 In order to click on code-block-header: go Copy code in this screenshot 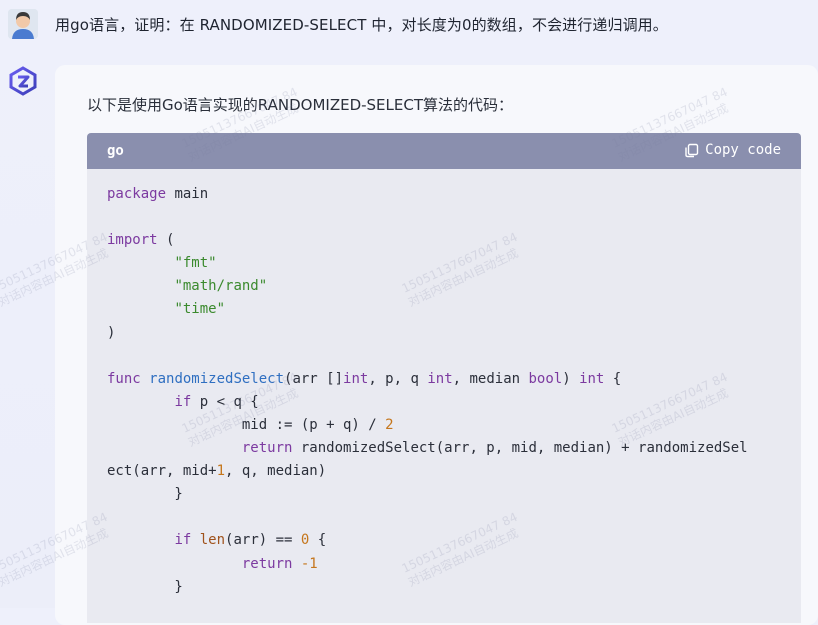, I will do `click(444, 151)`.